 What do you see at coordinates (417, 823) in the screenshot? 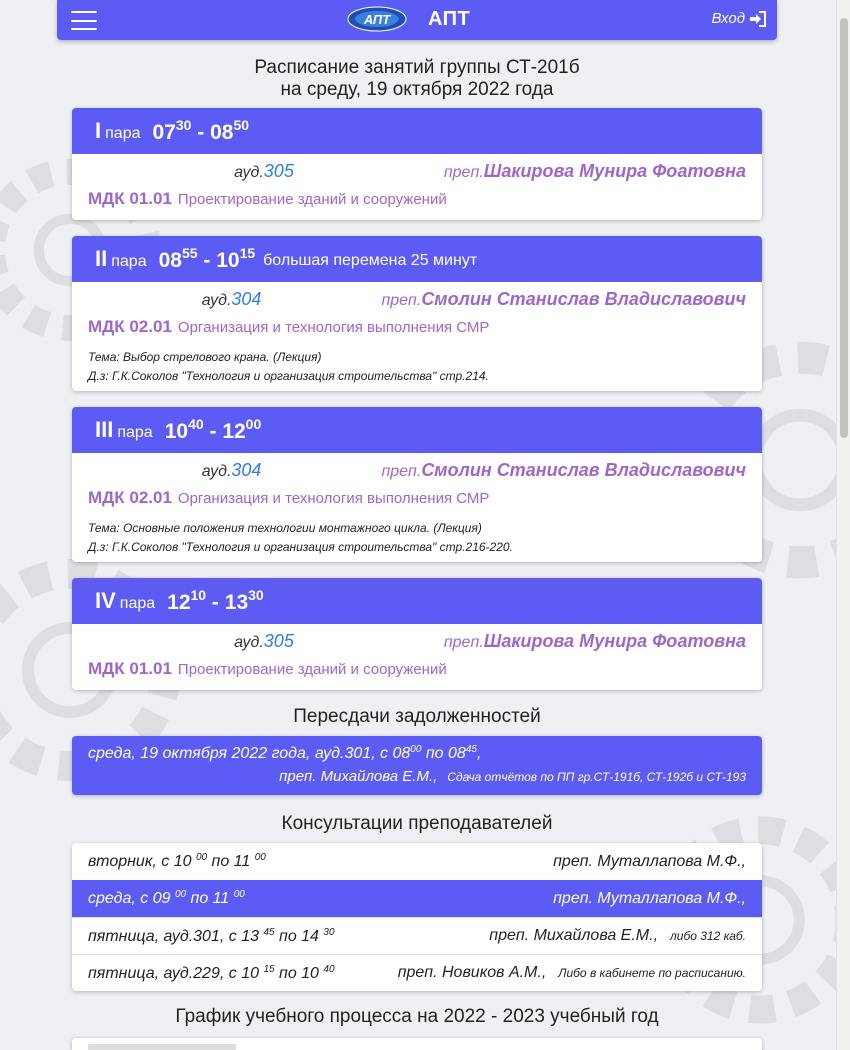
I see `consultations-title: Консультации преподавателей` at bounding box center [417, 823].